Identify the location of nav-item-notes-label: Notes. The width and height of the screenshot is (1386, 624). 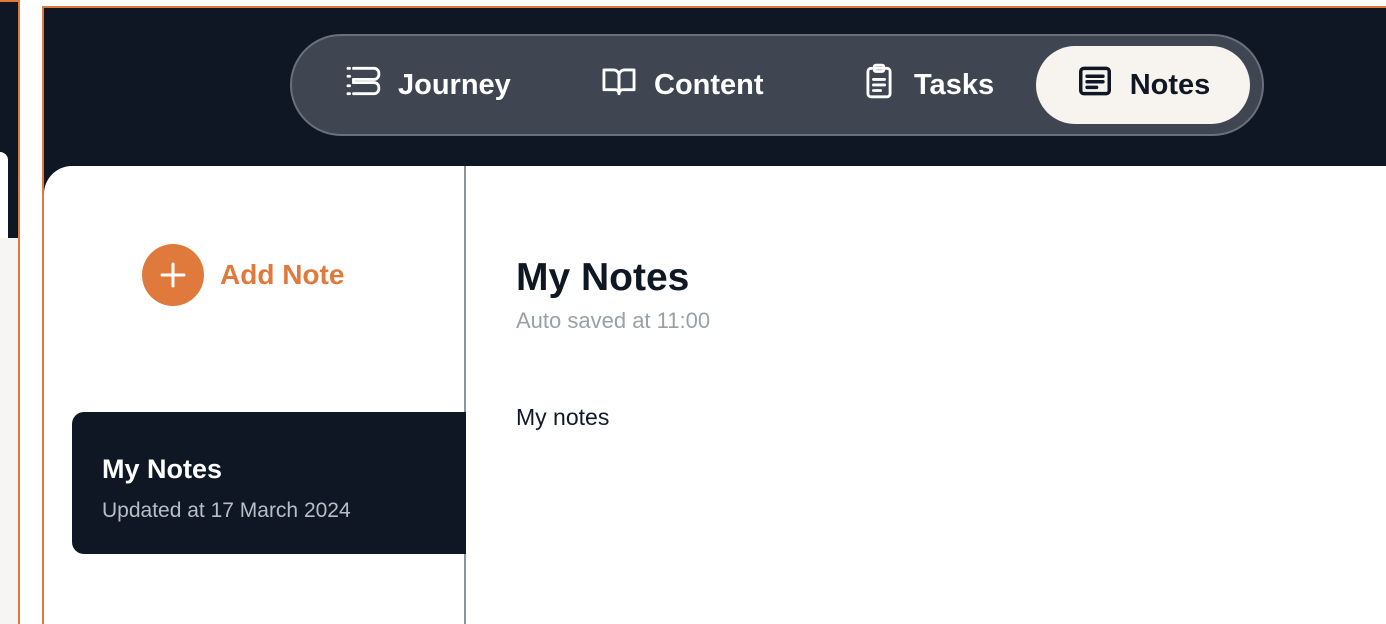
(1170, 84).